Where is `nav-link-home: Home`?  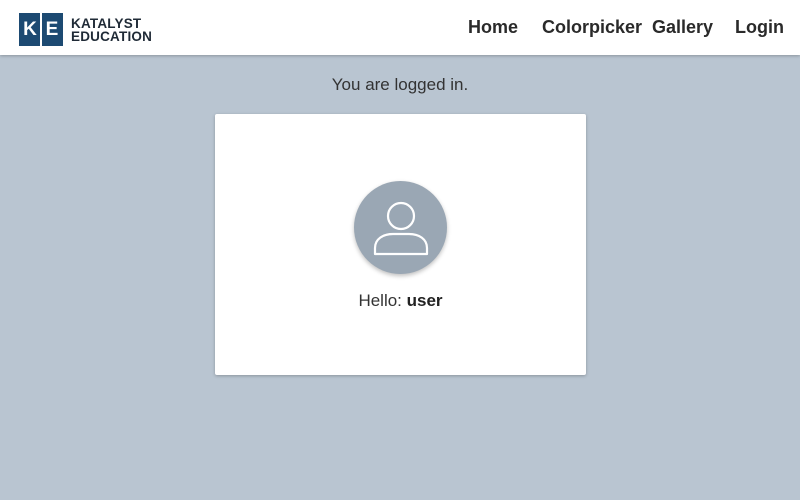 nav-link-home: Home is located at coordinates (493, 27).